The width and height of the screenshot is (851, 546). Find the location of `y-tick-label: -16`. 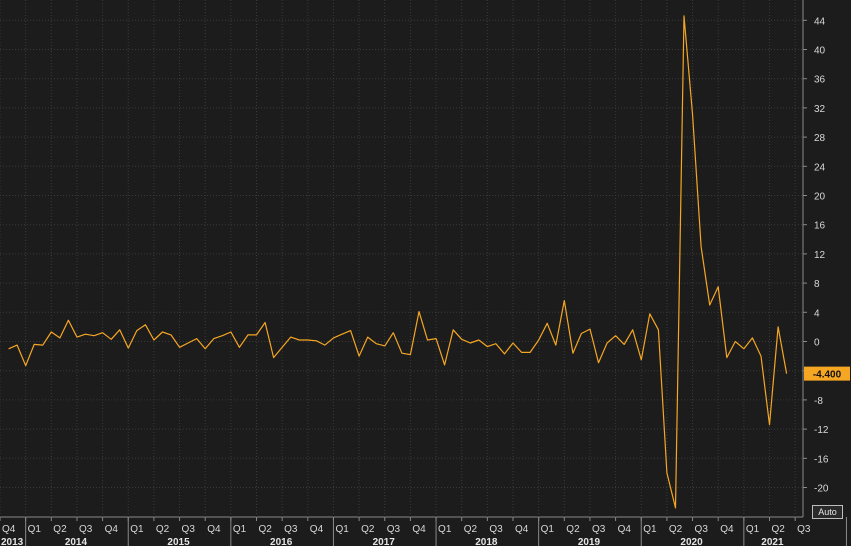

y-tick-label: -16 is located at coordinates (821, 459).